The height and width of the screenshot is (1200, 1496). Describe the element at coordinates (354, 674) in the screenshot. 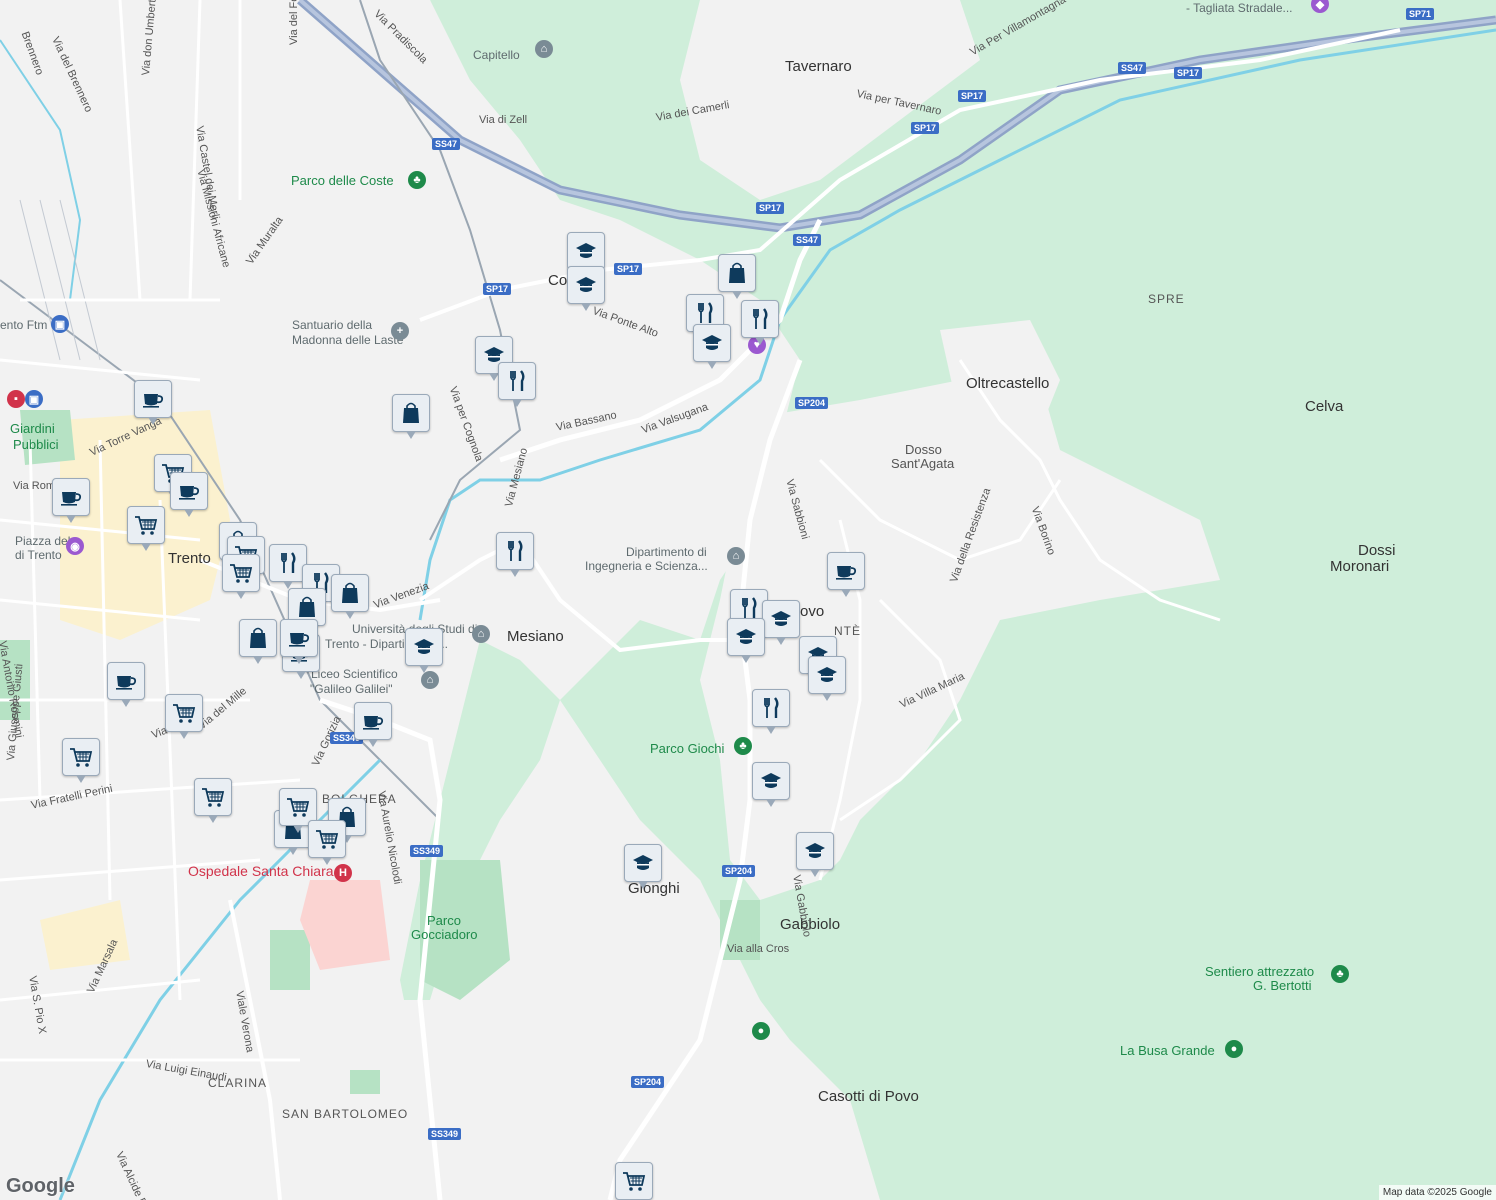

I see `label-liceo1: Liceo Scientifico` at that location.